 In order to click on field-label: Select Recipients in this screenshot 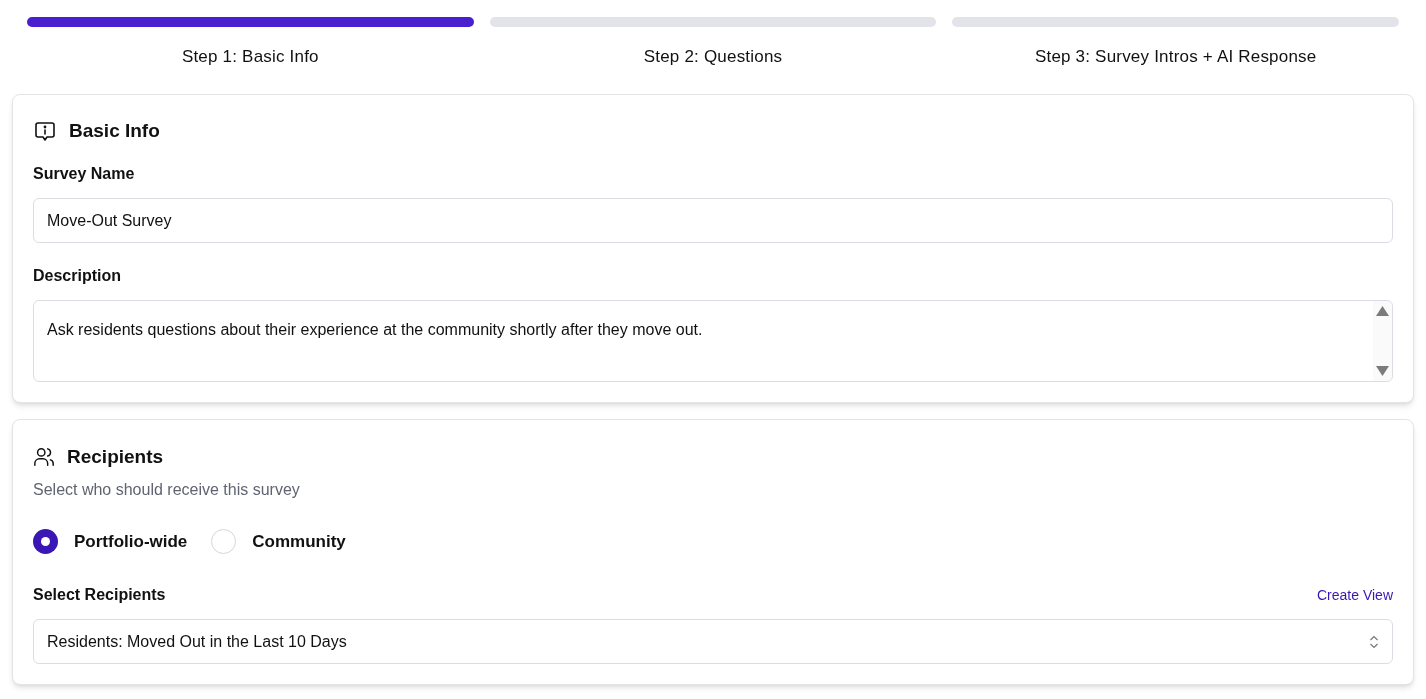, I will do `click(99, 595)`.